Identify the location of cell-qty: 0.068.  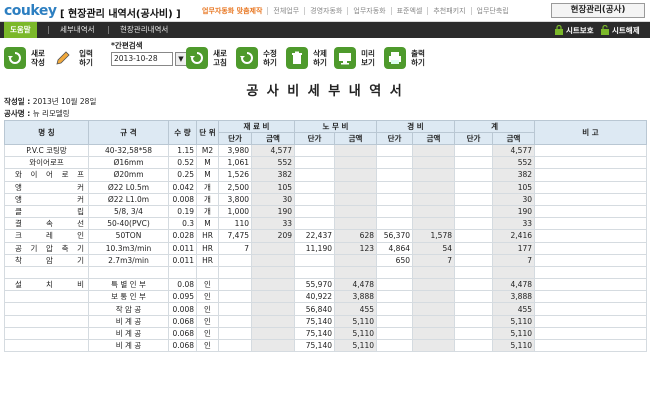
(182, 333).